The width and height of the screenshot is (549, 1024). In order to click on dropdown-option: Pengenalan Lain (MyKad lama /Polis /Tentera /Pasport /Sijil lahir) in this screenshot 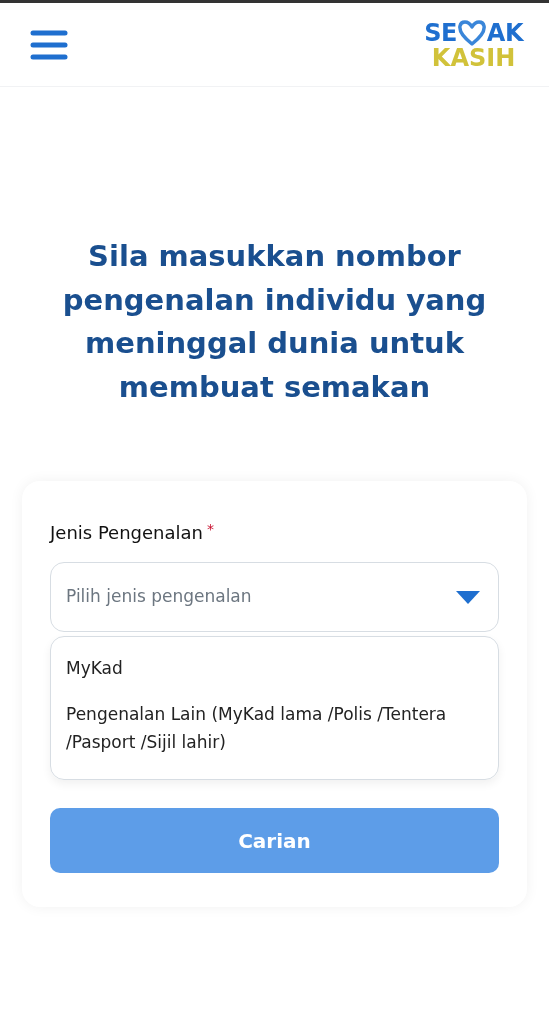, I will do `click(274, 728)`.